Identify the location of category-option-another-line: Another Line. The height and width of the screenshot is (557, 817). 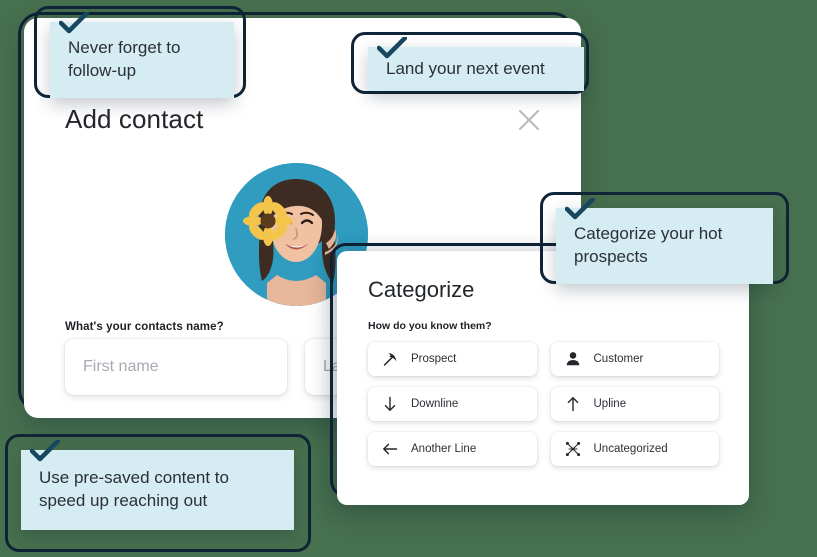
(452, 449).